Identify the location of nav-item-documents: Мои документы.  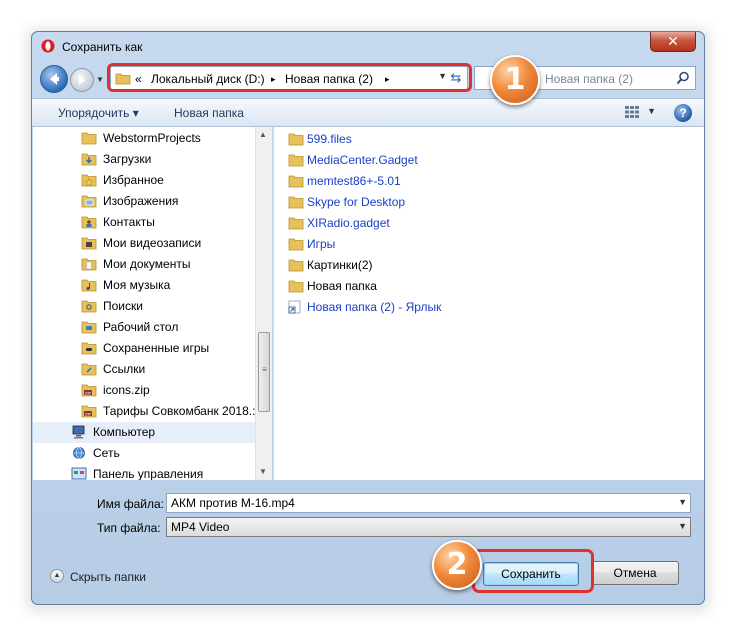
(144, 264).